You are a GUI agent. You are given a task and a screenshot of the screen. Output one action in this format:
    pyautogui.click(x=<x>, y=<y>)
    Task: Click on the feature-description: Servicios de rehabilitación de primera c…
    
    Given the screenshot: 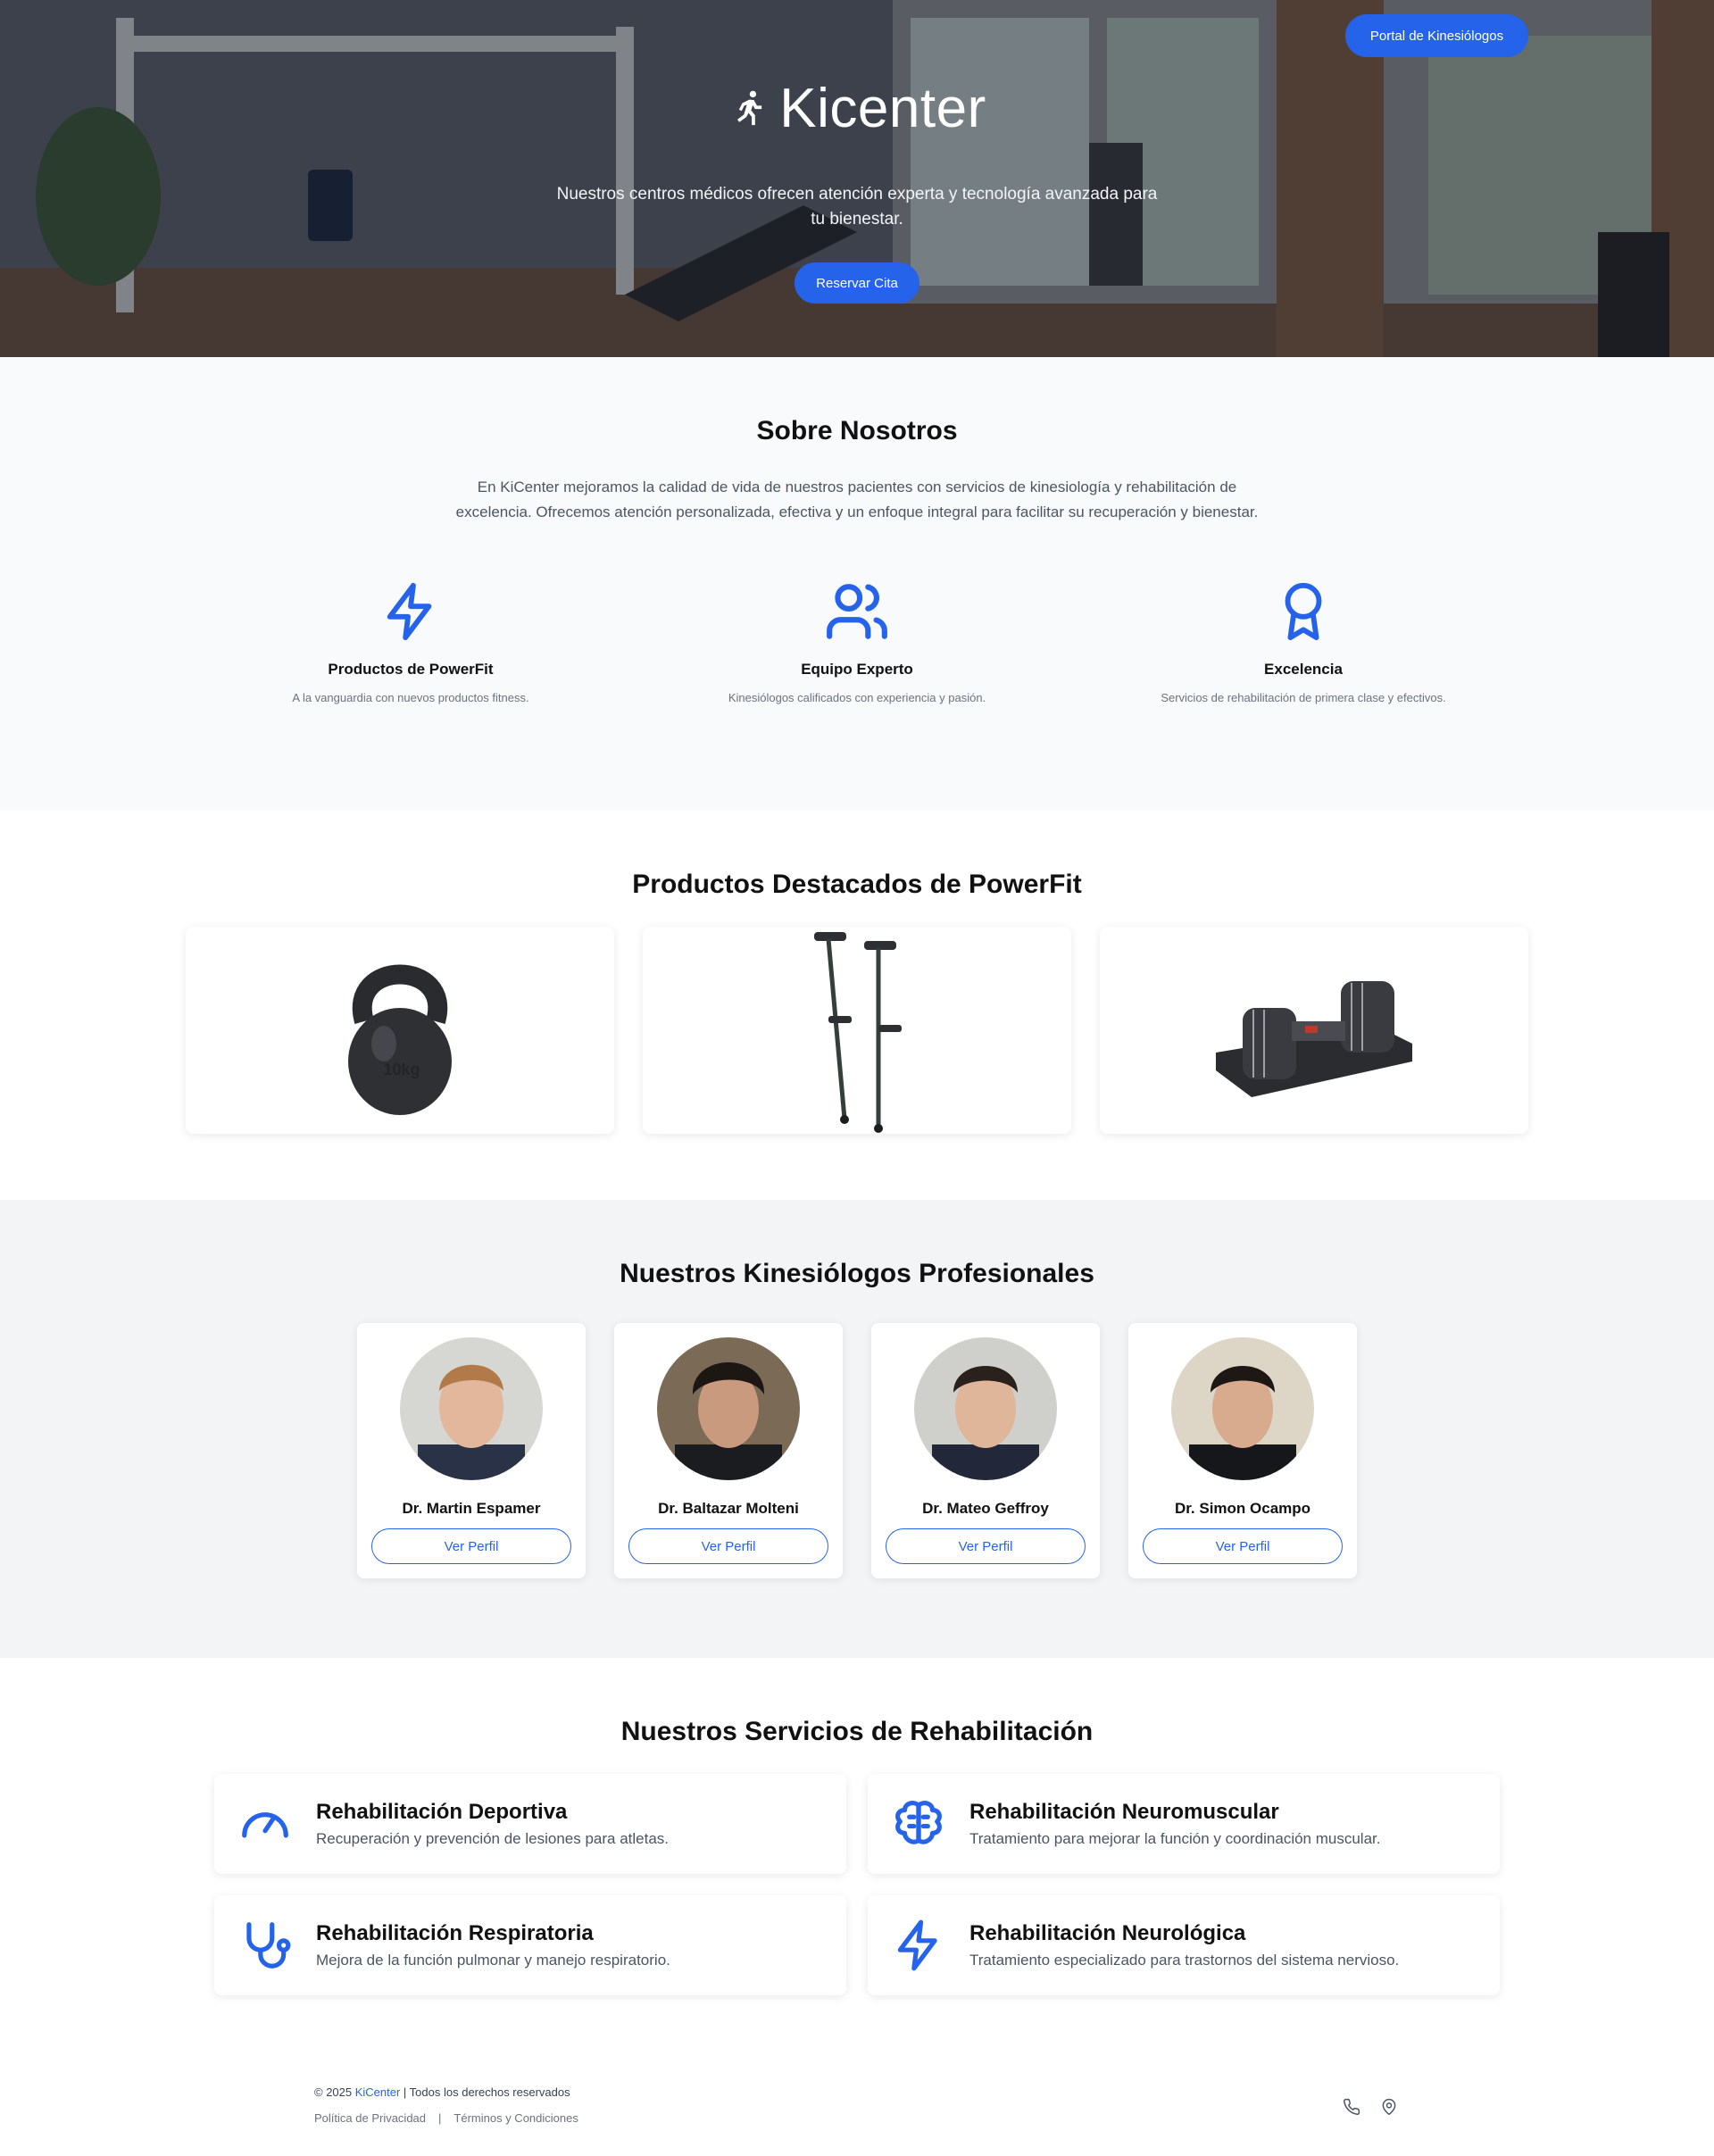 What is the action you would take?
    pyautogui.click(x=1303, y=697)
    